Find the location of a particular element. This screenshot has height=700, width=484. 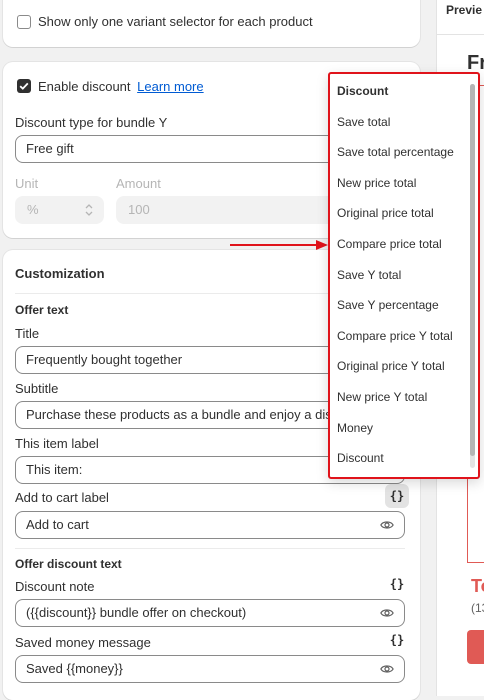

unit-label: Unit is located at coordinates (27, 183).